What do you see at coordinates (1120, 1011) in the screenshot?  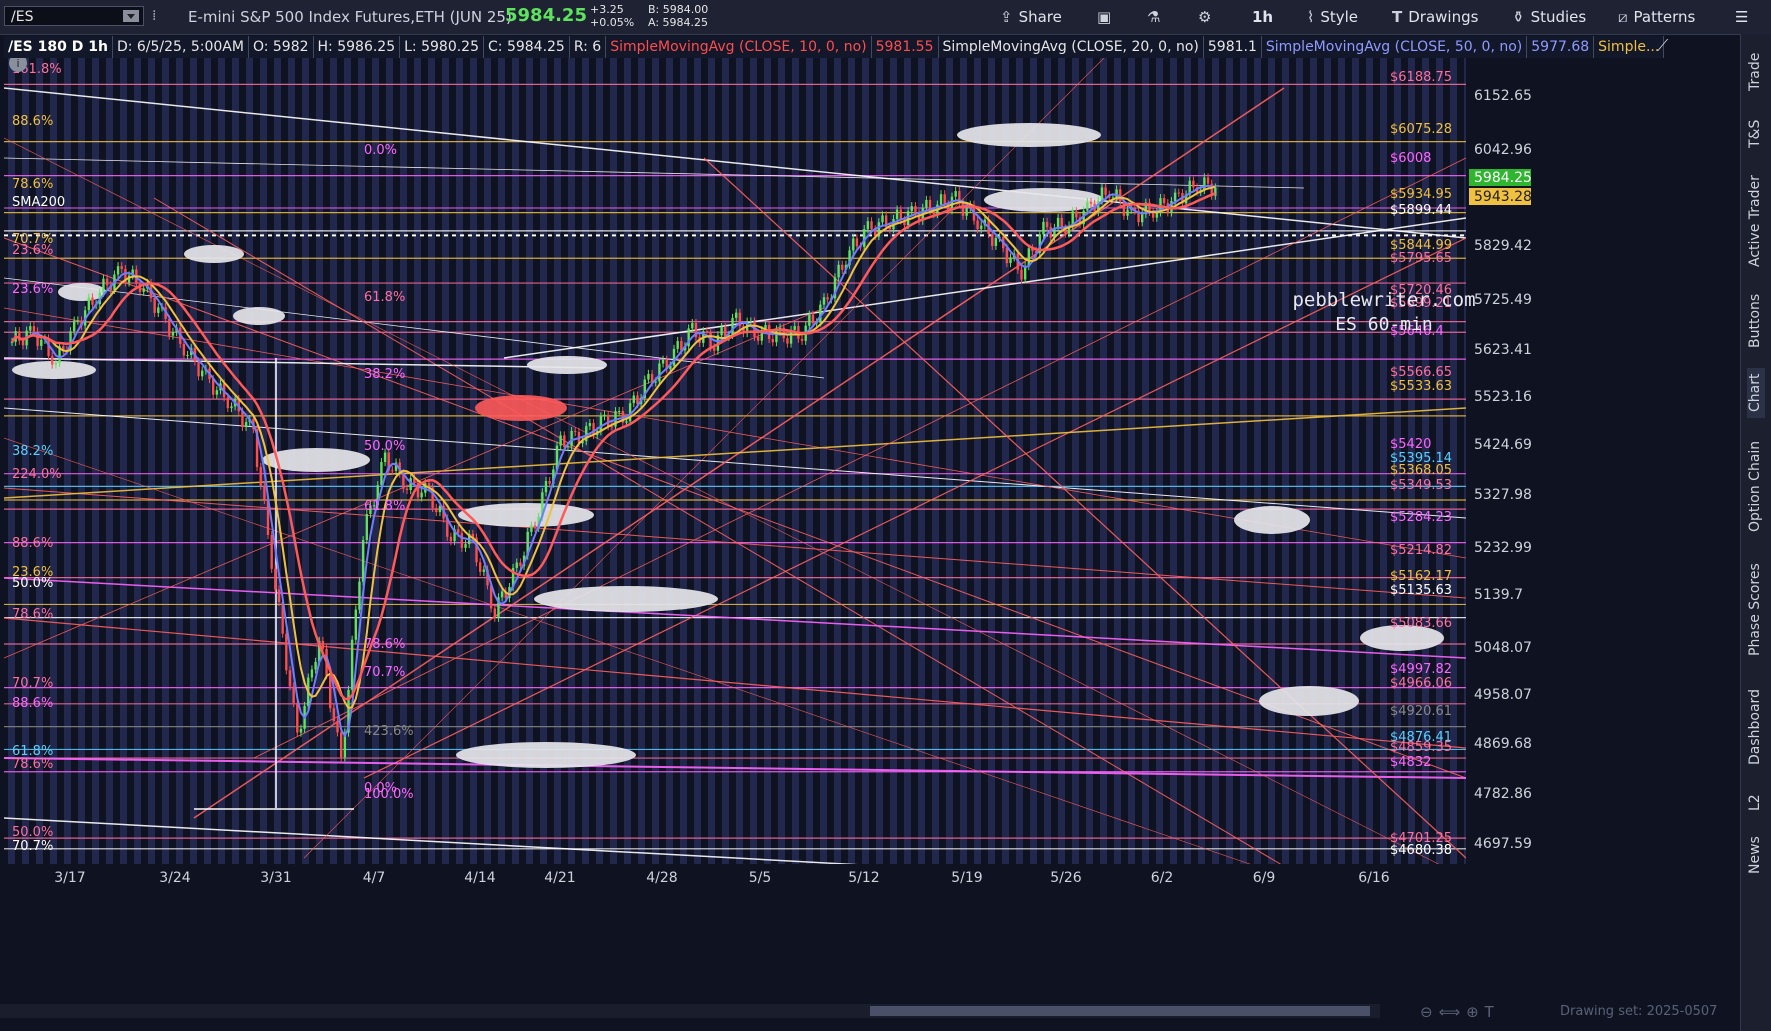 I see `scrollbar-thumb` at bounding box center [1120, 1011].